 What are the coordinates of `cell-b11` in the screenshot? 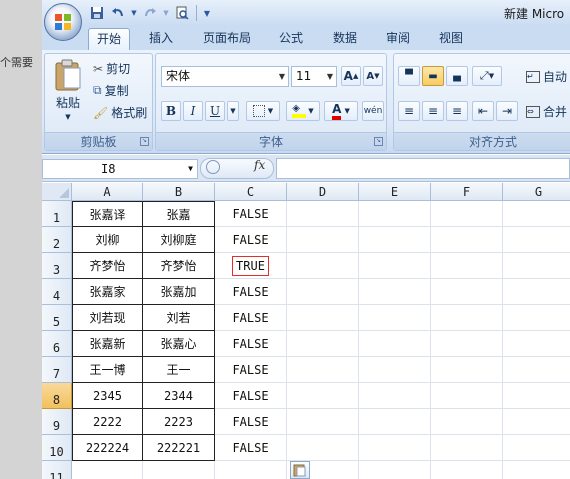 It's located at (179, 470).